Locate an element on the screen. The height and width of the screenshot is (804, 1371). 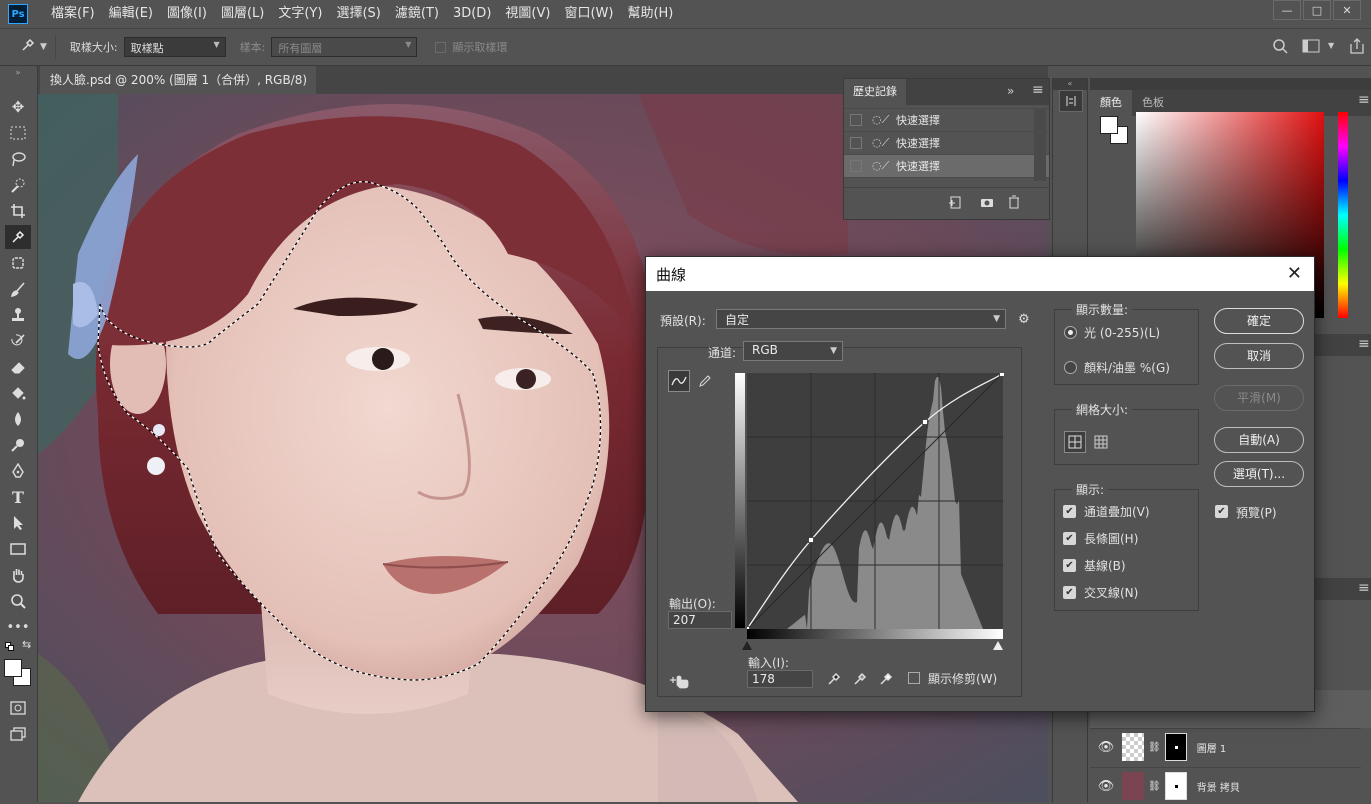
history-tab: 歷史記錄 is located at coordinates (875, 92).